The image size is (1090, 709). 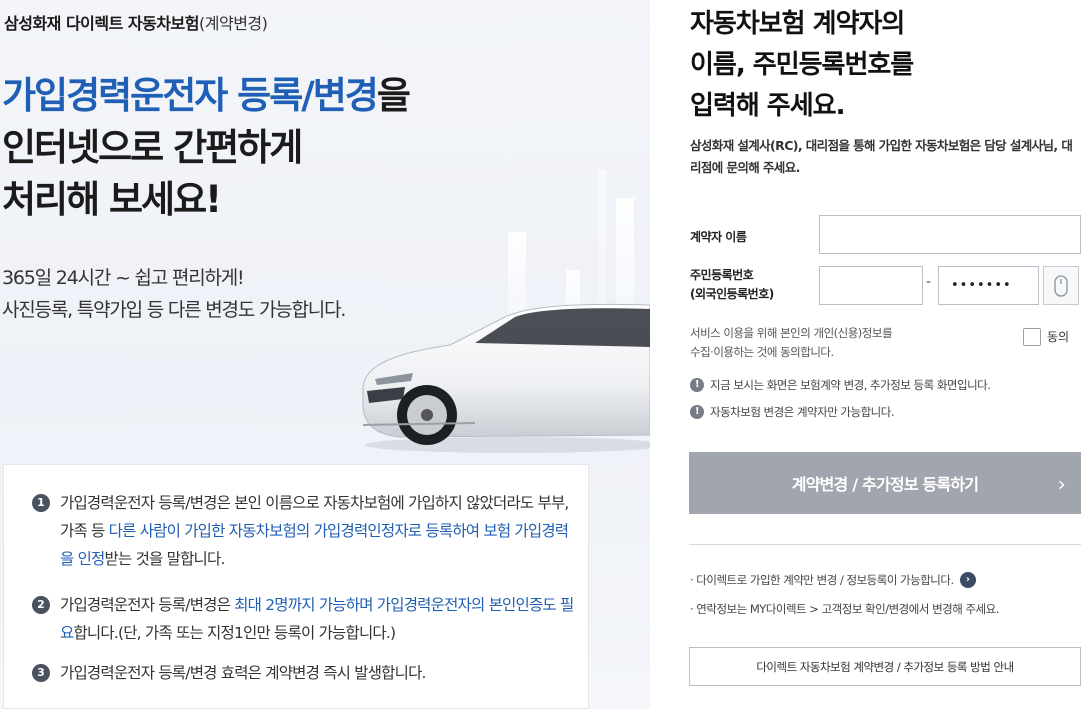 What do you see at coordinates (123, 278) in the screenshot?
I see `subline-1: 365일 24시간 ~ 쉽고 편리하게!` at bounding box center [123, 278].